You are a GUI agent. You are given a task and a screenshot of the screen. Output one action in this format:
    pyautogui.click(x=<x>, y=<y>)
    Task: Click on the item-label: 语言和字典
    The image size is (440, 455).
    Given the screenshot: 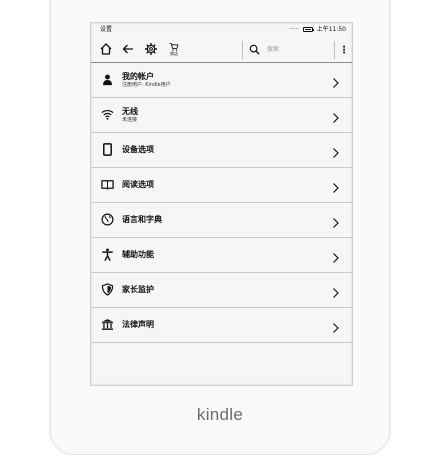 What is the action you would take?
    pyautogui.click(x=142, y=219)
    